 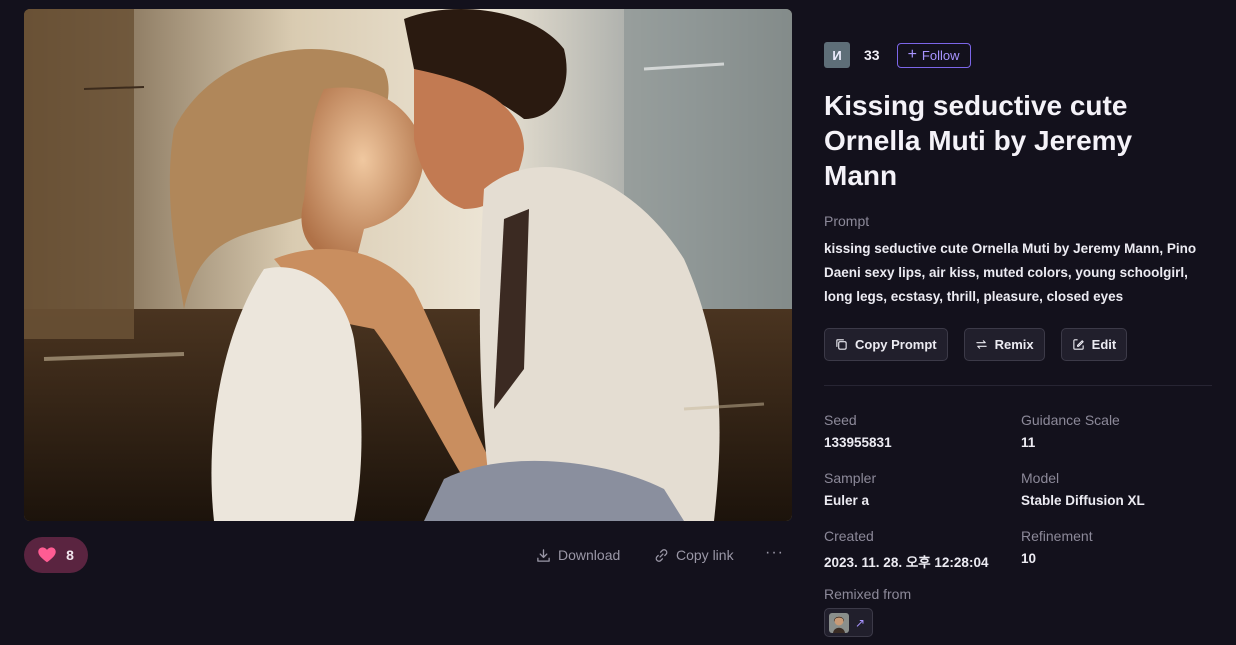 I want to click on download-icon, so click(x=543, y=555).